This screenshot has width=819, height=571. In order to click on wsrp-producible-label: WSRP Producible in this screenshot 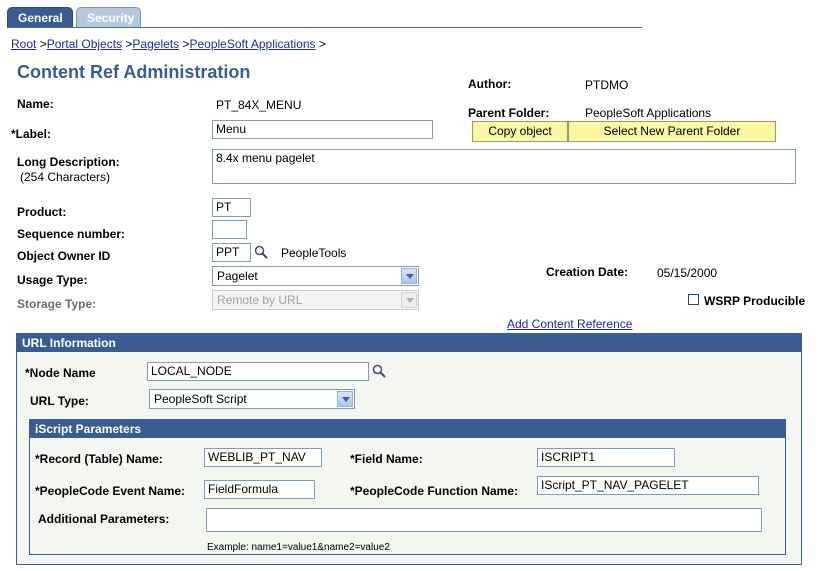, I will do `click(755, 301)`.